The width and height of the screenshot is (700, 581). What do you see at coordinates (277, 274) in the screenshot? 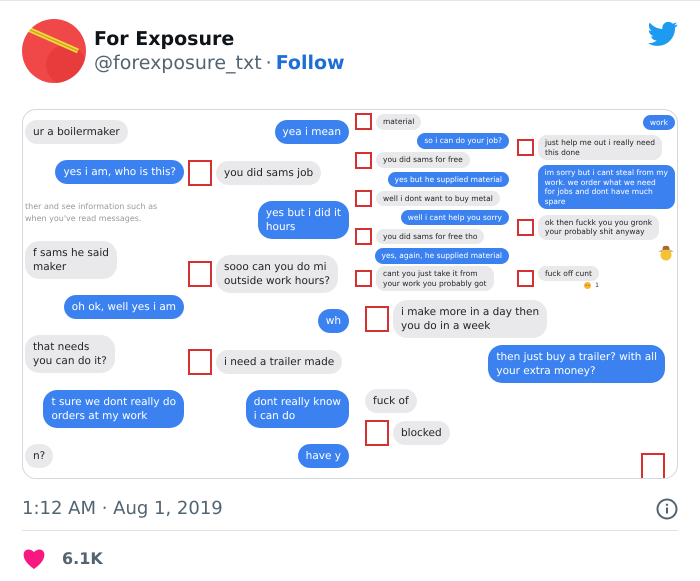
I see `received-message: sooo can you do mi outside work hours?` at bounding box center [277, 274].